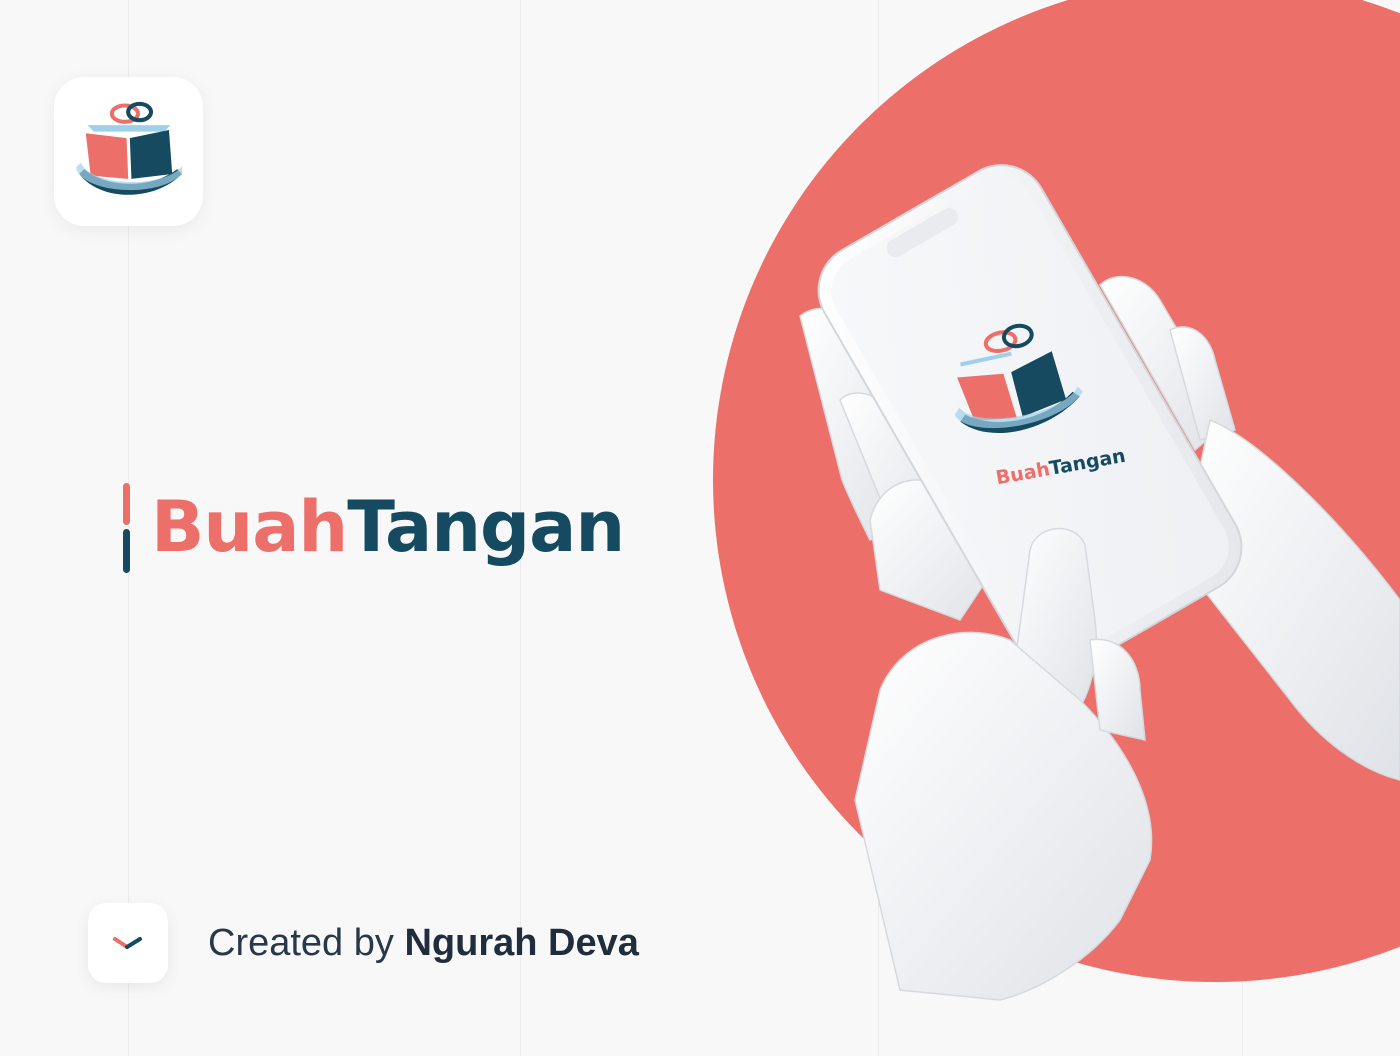 This screenshot has width=1400, height=1056. Describe the element at coordinates (486, 527) in the screenshot. I see `brand-part-tangan: Tangan` at that location.